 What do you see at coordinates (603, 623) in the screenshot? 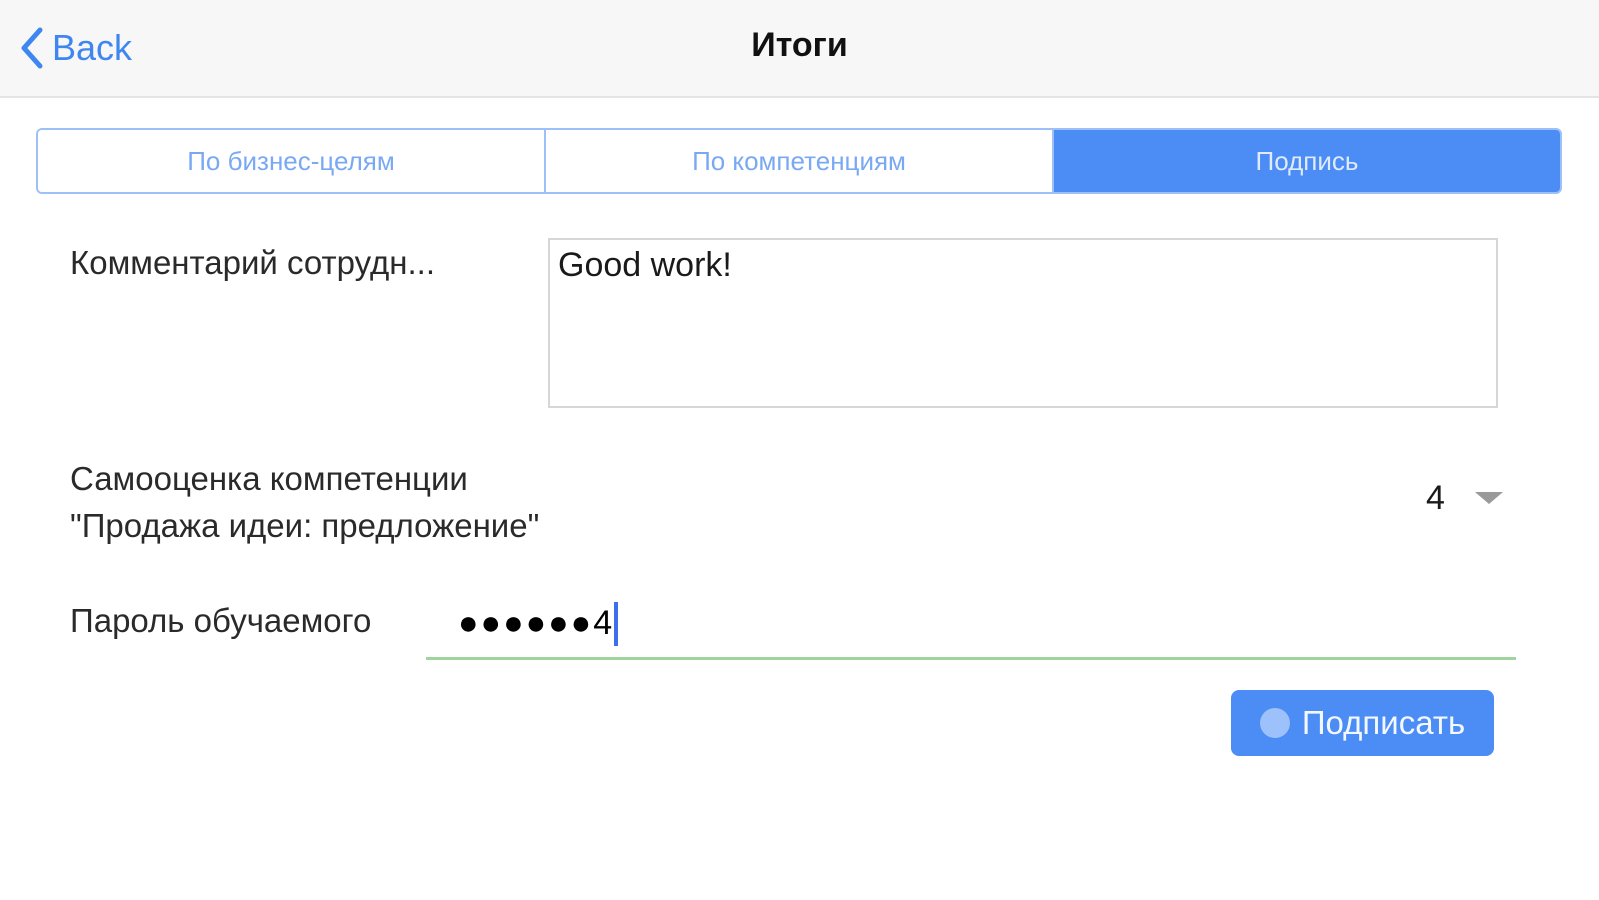
I see `password-last-char: 4` at bounding box center [603, 623].